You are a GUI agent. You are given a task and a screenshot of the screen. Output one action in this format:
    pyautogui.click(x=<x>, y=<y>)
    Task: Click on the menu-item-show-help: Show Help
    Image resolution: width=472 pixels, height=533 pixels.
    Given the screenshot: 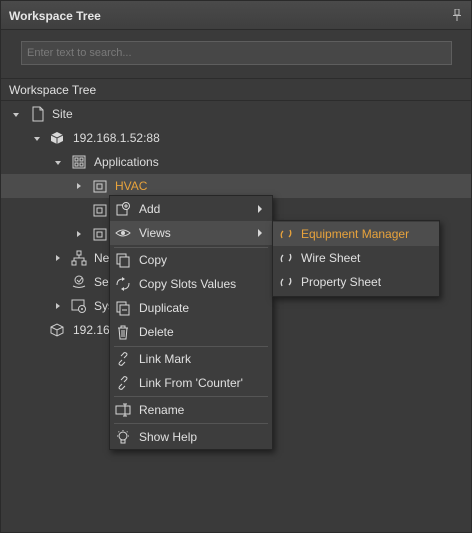 What is the action you would take?
    pyautogui.click(x=191, y=437)
    